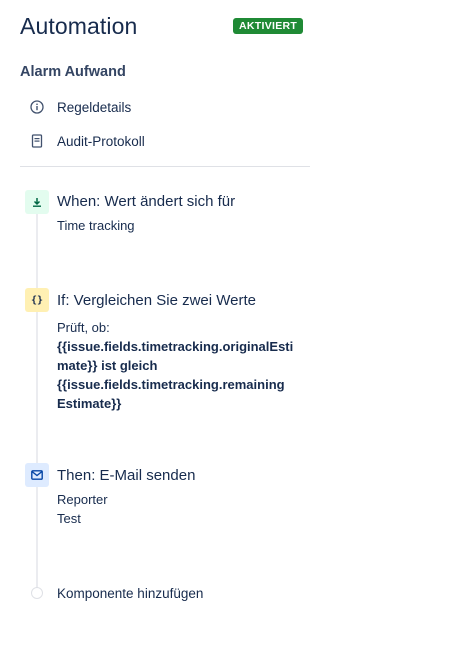  Describe the element at coordinates (89, 403) in the screenshot. I see `condition-expression-line: Estimate}}` at that location.